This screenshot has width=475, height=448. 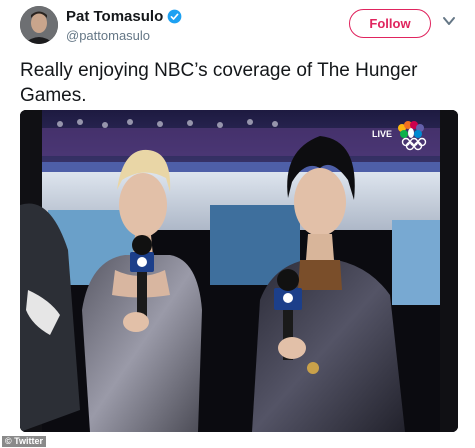 What do you see at coordinates (382, 134) in the screenshot?
I see `live-badge: LIVE` at bounding box center [382, 134].